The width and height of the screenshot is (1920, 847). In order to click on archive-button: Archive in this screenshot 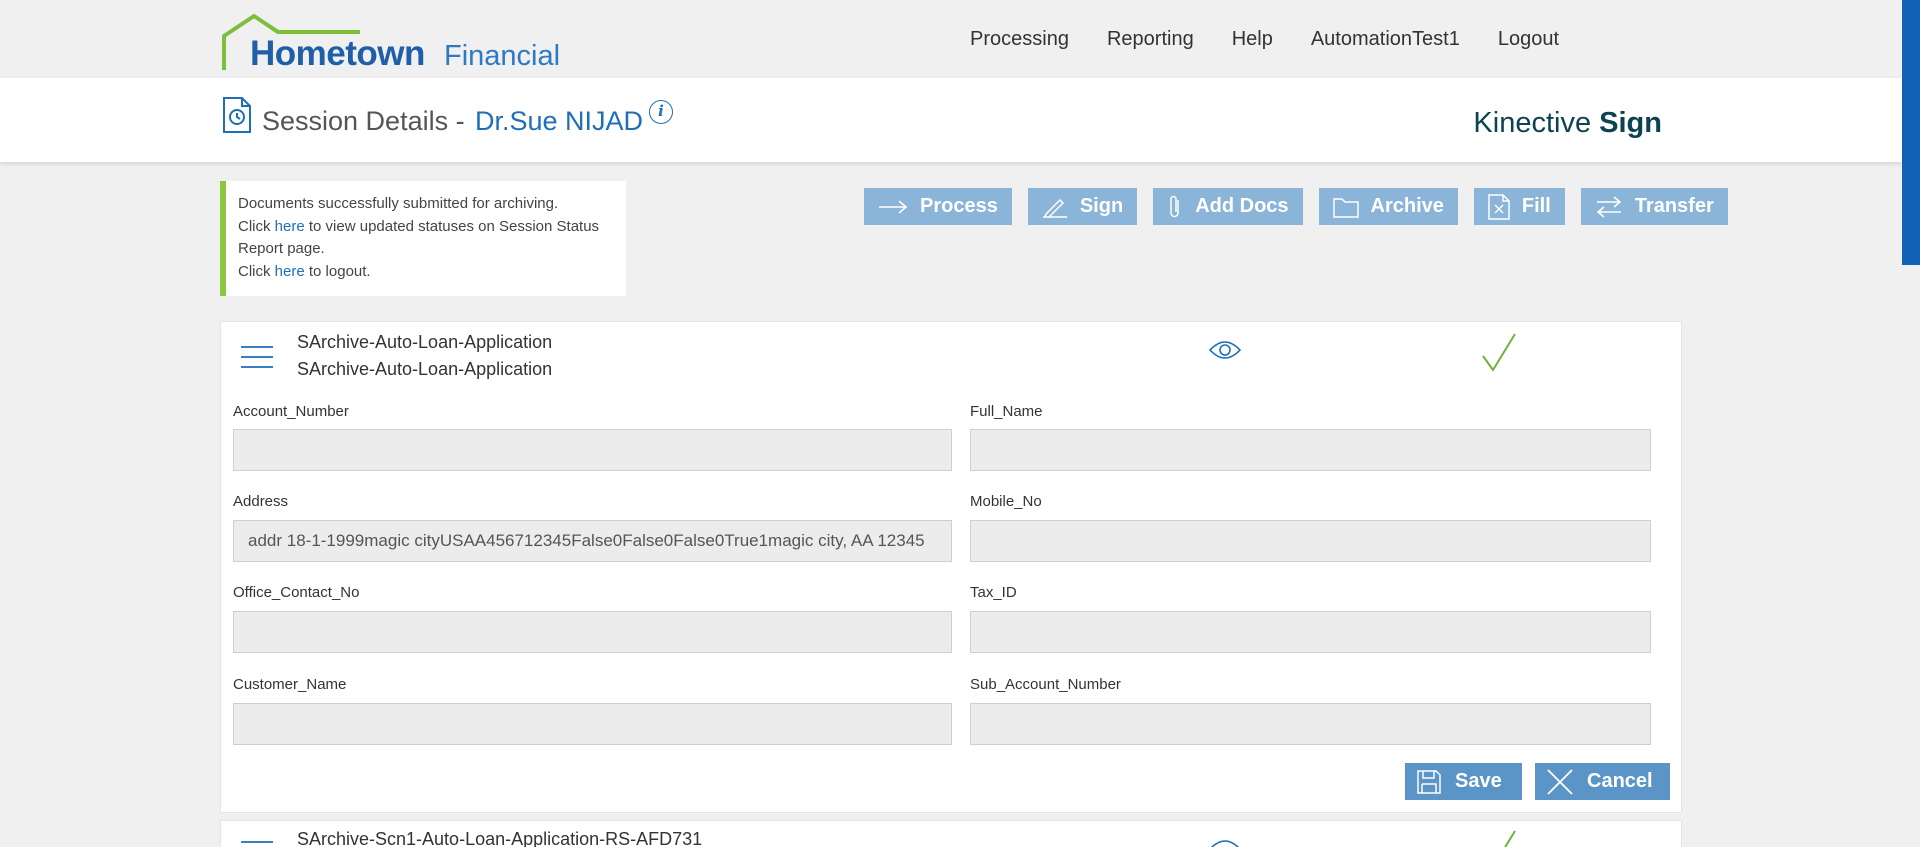, I will do `click(1388, 206)`.